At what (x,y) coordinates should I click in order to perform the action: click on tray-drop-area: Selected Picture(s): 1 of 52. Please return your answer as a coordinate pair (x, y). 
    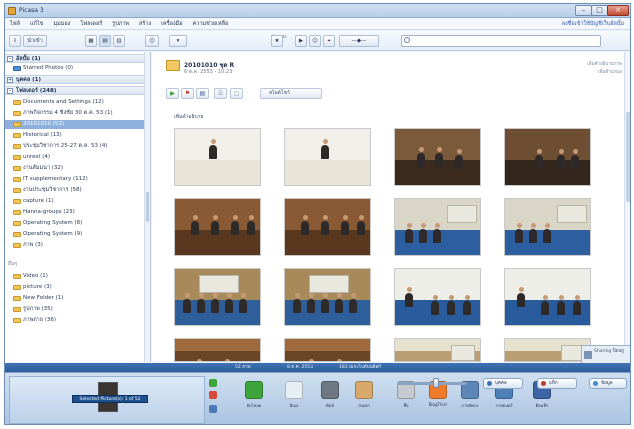
    Looking at the image, I should click on (107, 400).